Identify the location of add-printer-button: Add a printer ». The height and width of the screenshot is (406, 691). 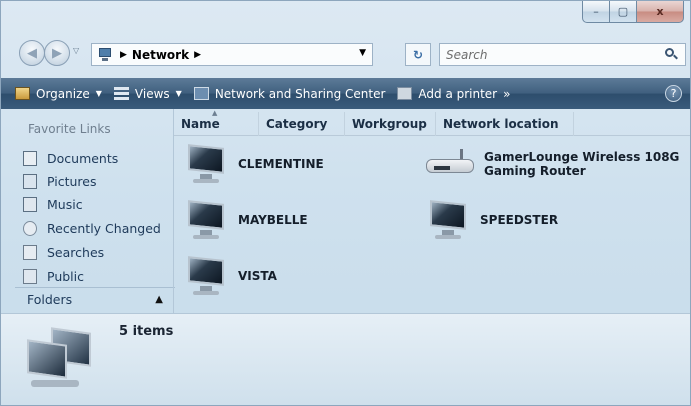
(453, 93).